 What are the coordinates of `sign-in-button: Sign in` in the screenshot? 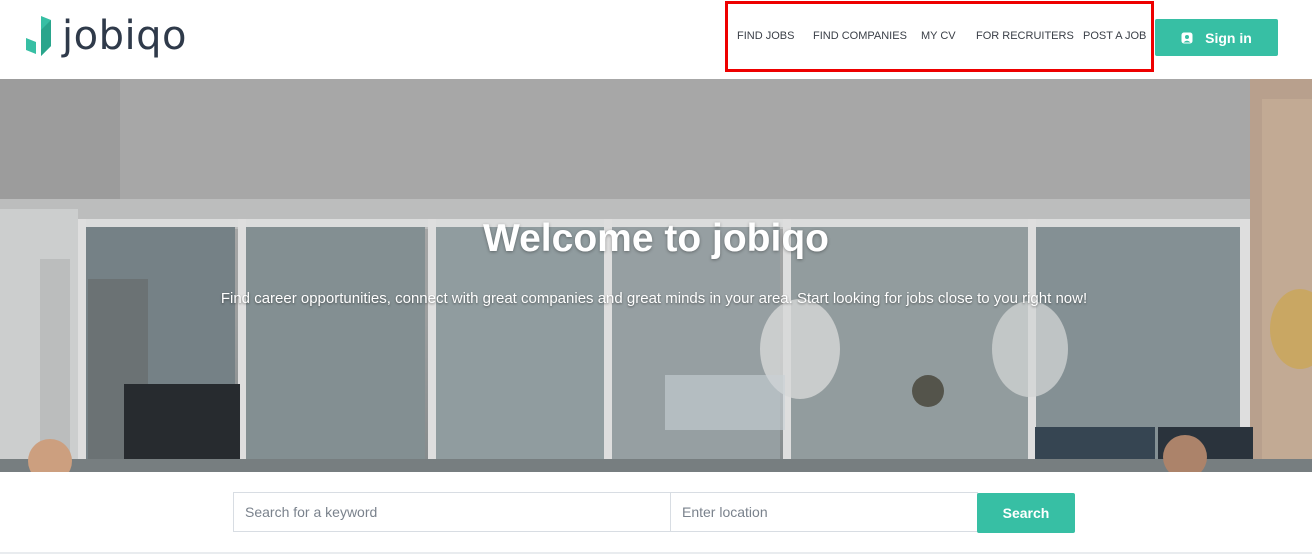 It's located at (1216, 37).